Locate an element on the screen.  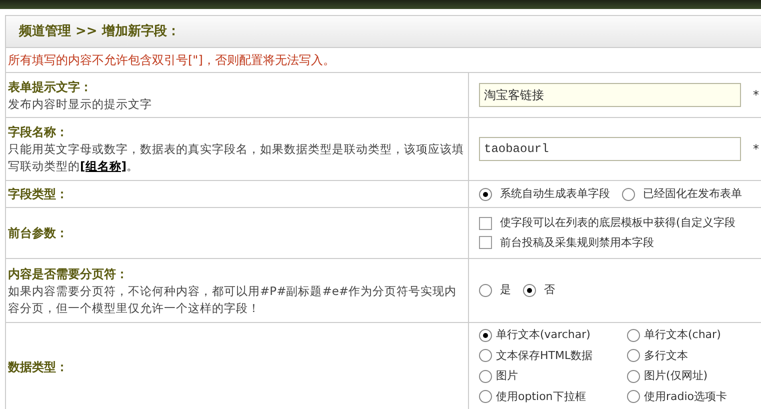
group-name-link: [组名称] is located at coordinates (103, 166).